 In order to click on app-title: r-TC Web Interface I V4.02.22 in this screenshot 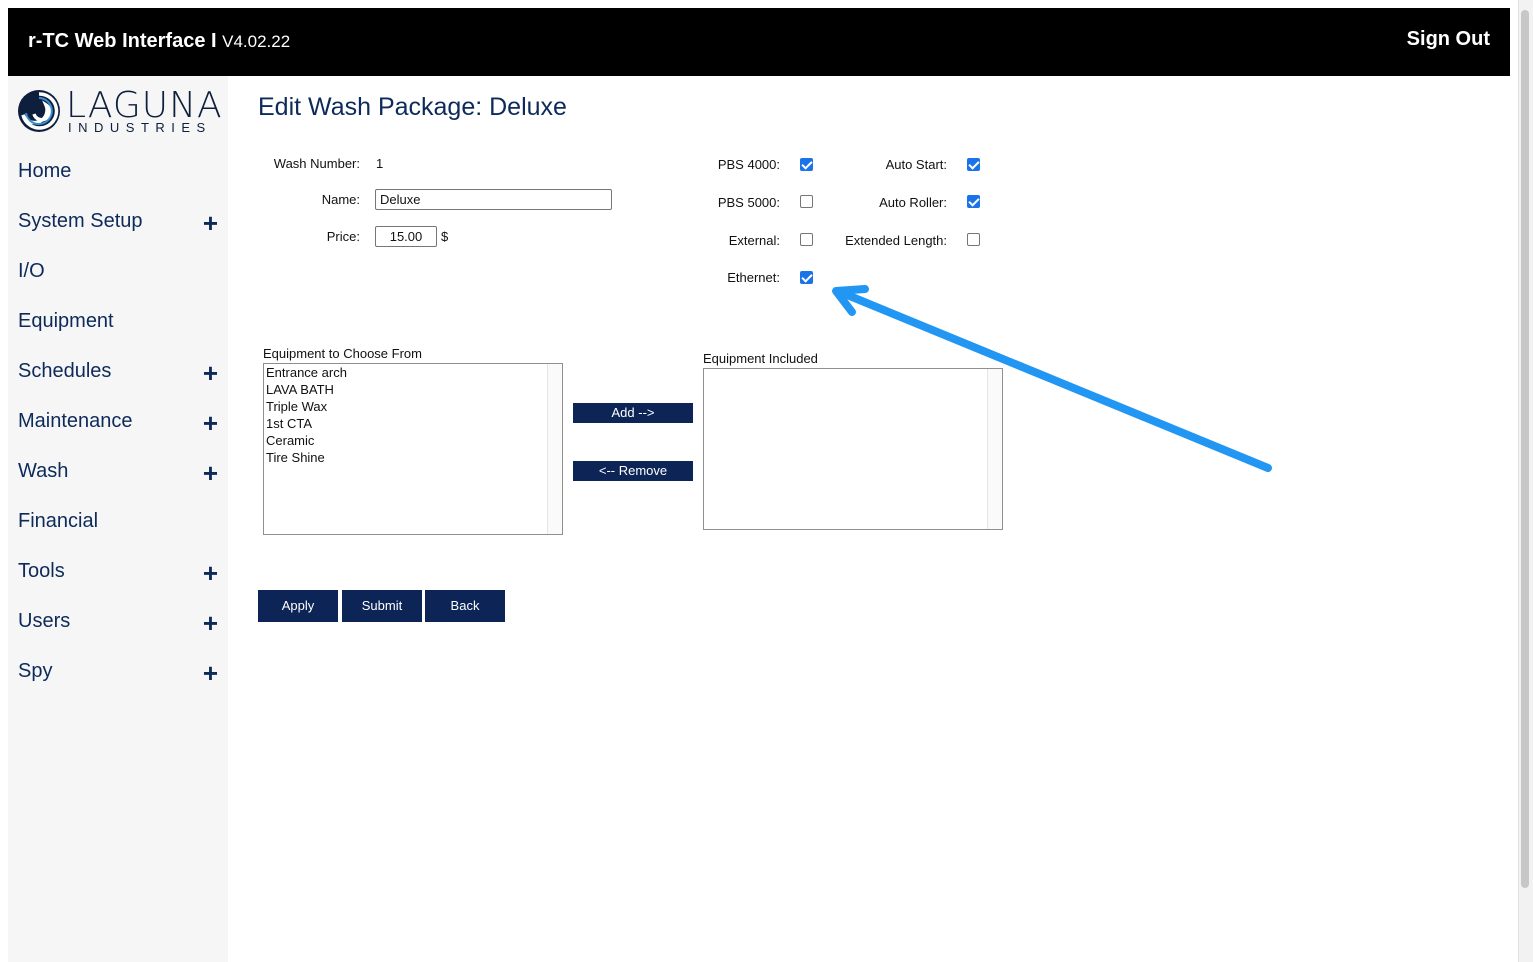, I will do `click(159, 41)`.